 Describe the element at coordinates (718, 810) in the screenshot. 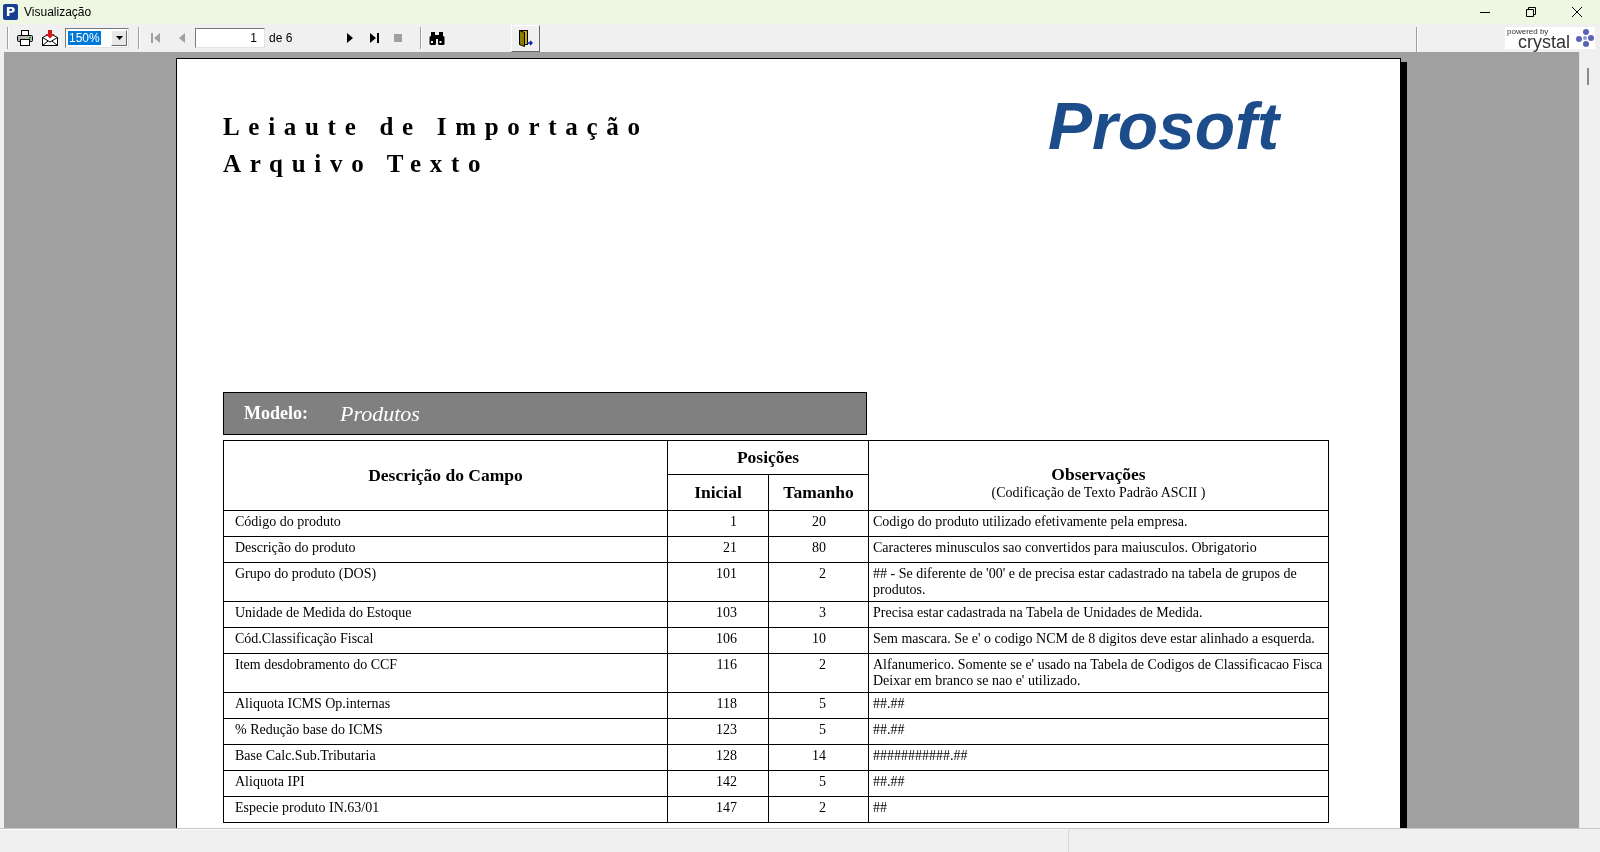

I see `table-cell: 147` at that location.